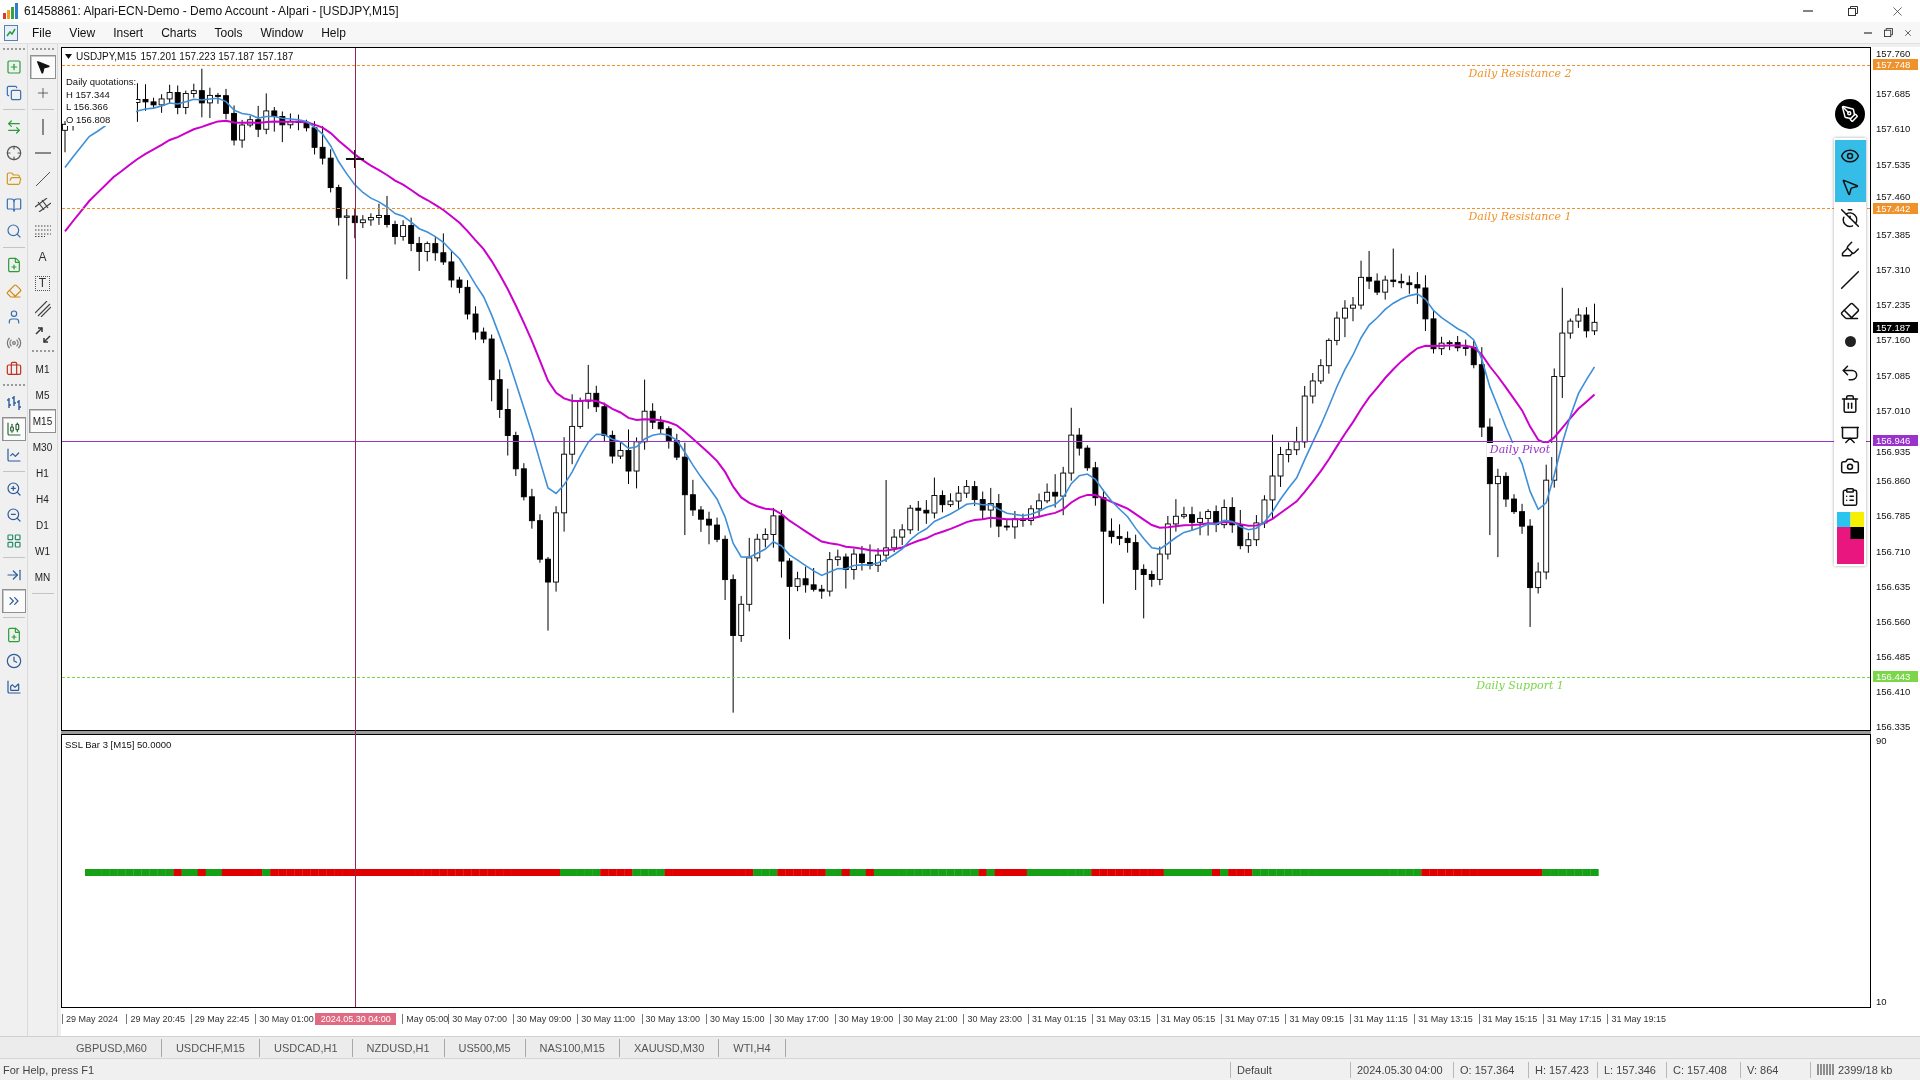  Describe the element at coordinates (210, 1047) in the screenshot. I see `chart-tab: USDCHF,M15` at that location.